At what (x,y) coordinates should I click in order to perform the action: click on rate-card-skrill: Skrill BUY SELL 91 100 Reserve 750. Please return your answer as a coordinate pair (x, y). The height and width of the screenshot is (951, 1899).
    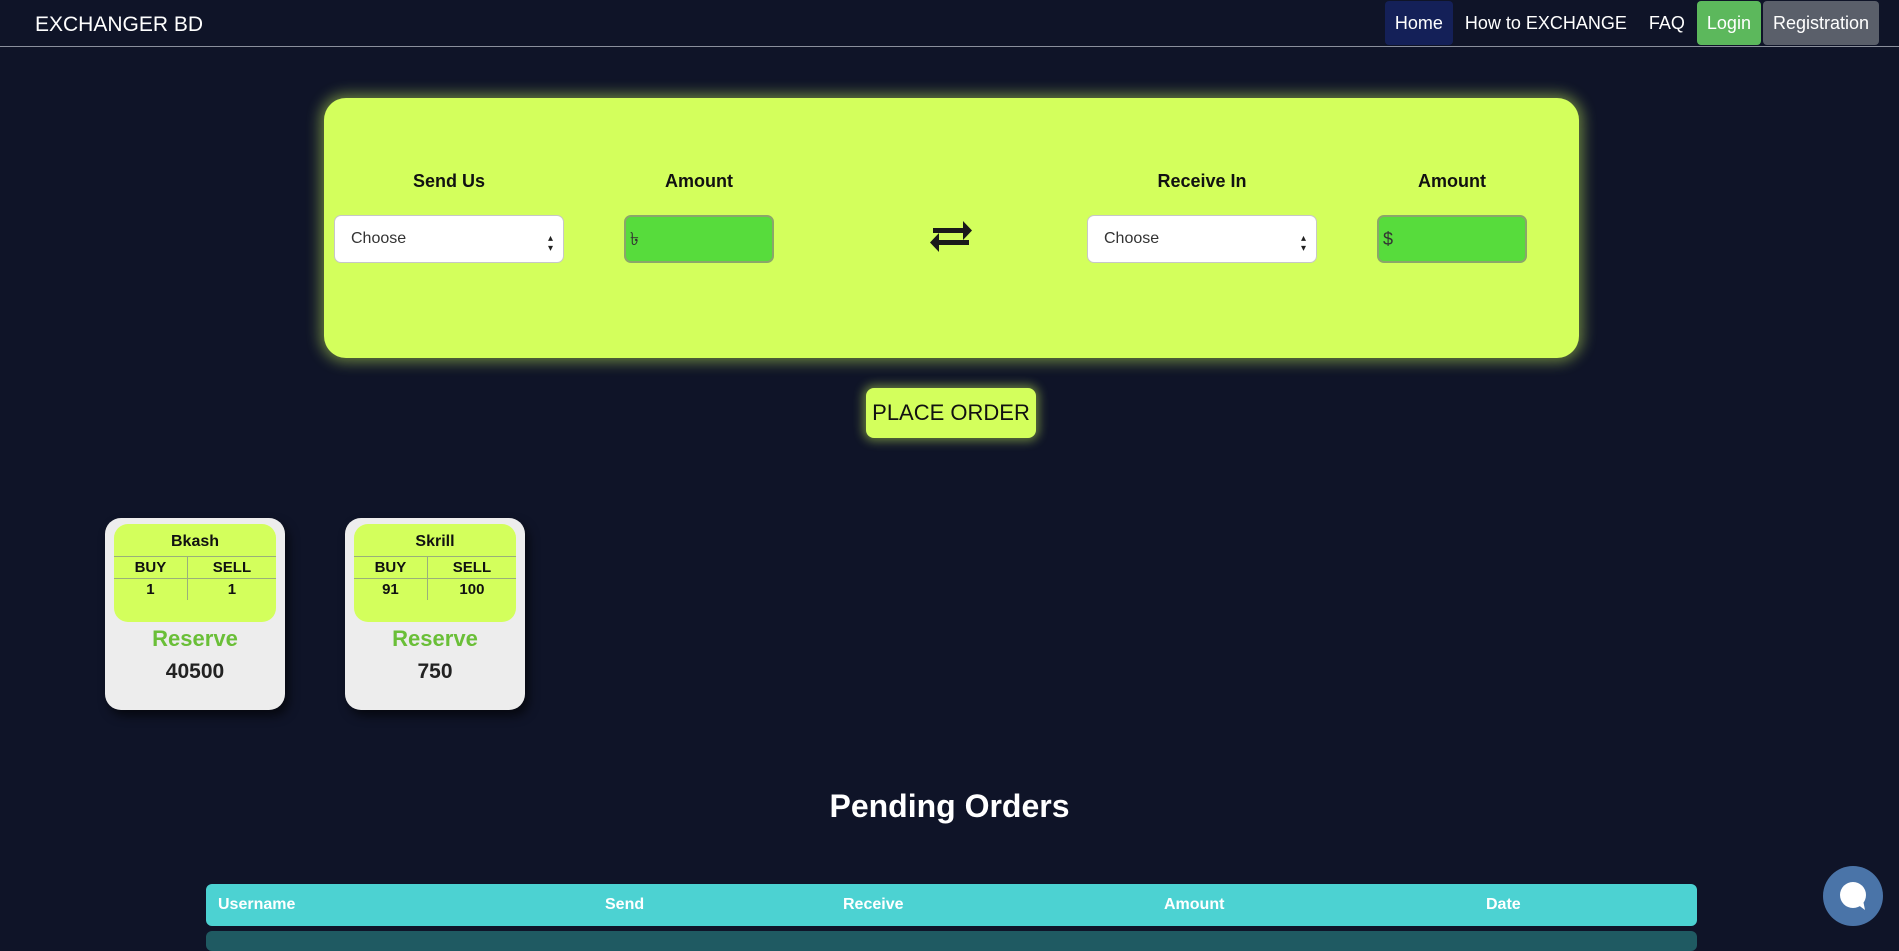
    Looking at the image, I should click on (435, 614).